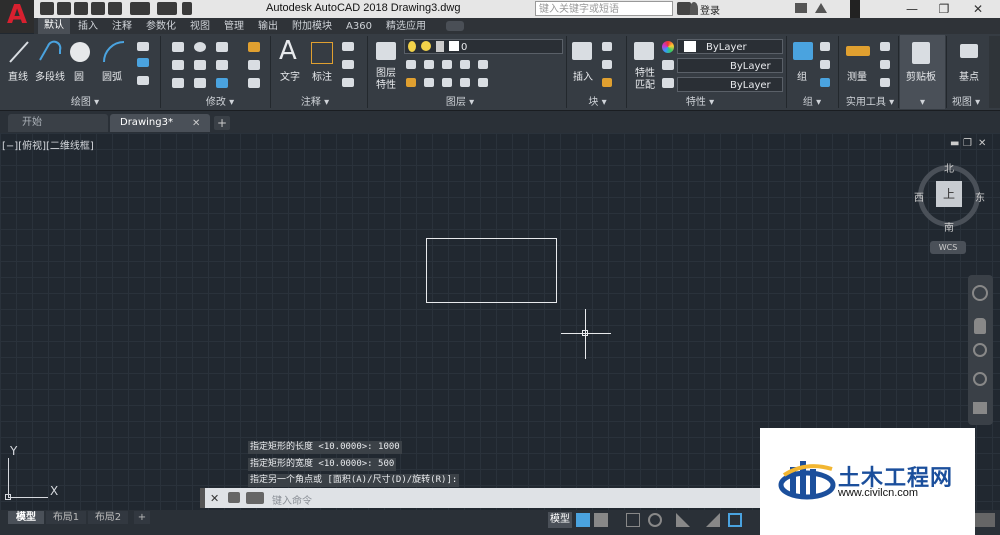 The image size is (1000, 535). Describe the element at coordinates (312, 26) in the screenshot. I see `tab-addins: 附加模块` at that location.